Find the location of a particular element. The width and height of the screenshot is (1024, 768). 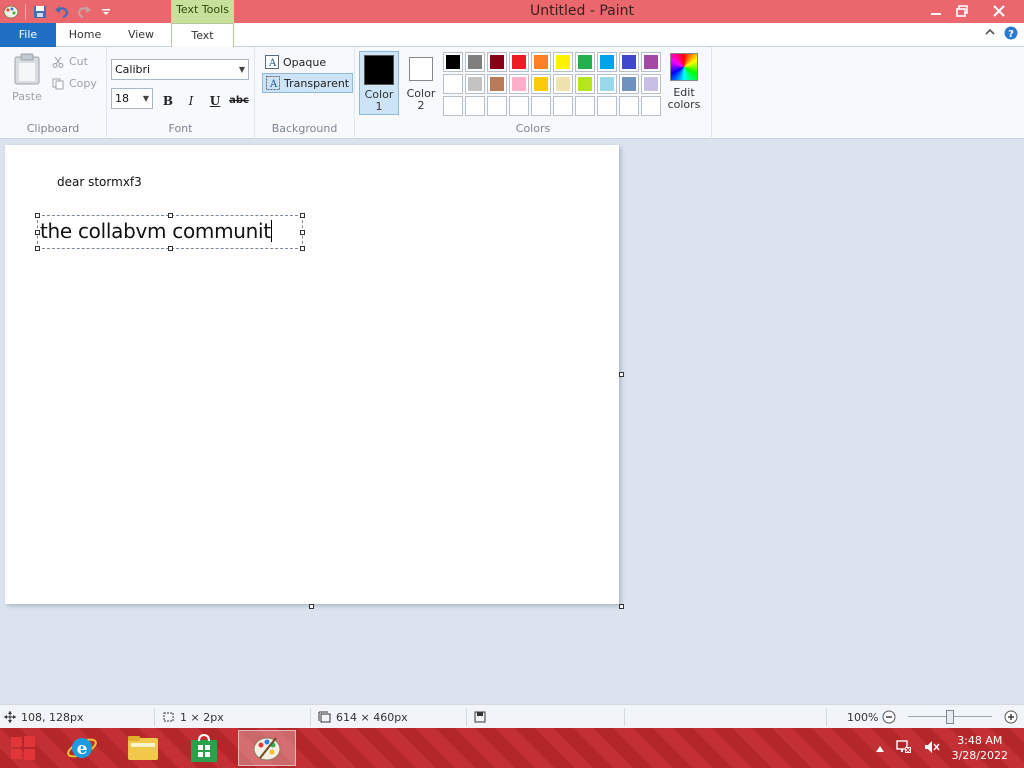

paint-app-icon is located at coordinates (11, 12).